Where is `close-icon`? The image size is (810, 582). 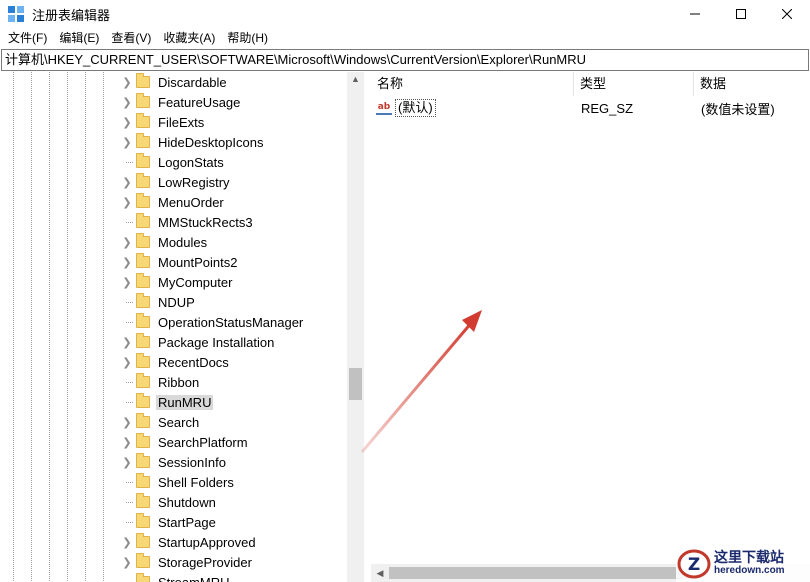
close-icon is located at coordinates (787, 14).